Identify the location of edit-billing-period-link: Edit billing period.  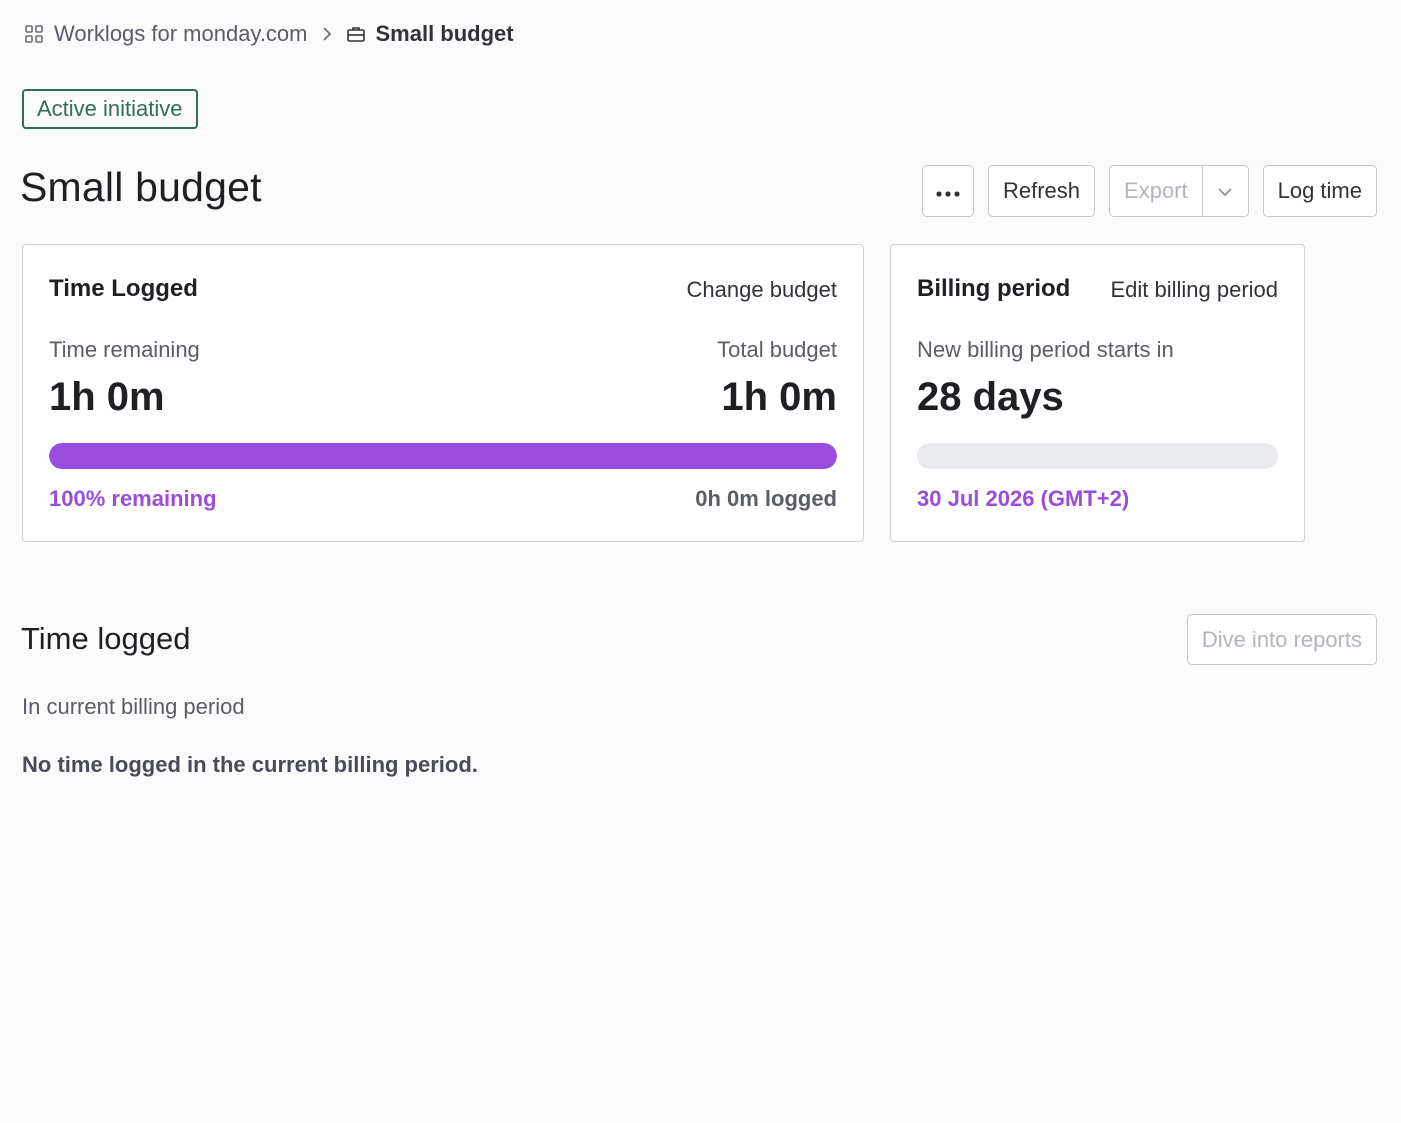
(1194, 290).